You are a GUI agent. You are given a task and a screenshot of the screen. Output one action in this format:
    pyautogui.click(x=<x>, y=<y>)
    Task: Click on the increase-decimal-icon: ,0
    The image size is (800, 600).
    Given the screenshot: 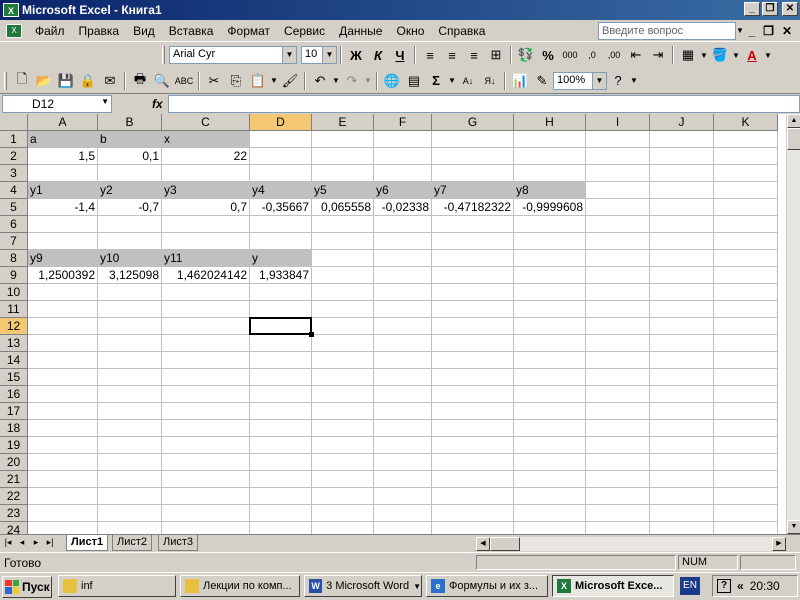 What is the action you would take?
    pyautogui.click(x=592, y=55)
    